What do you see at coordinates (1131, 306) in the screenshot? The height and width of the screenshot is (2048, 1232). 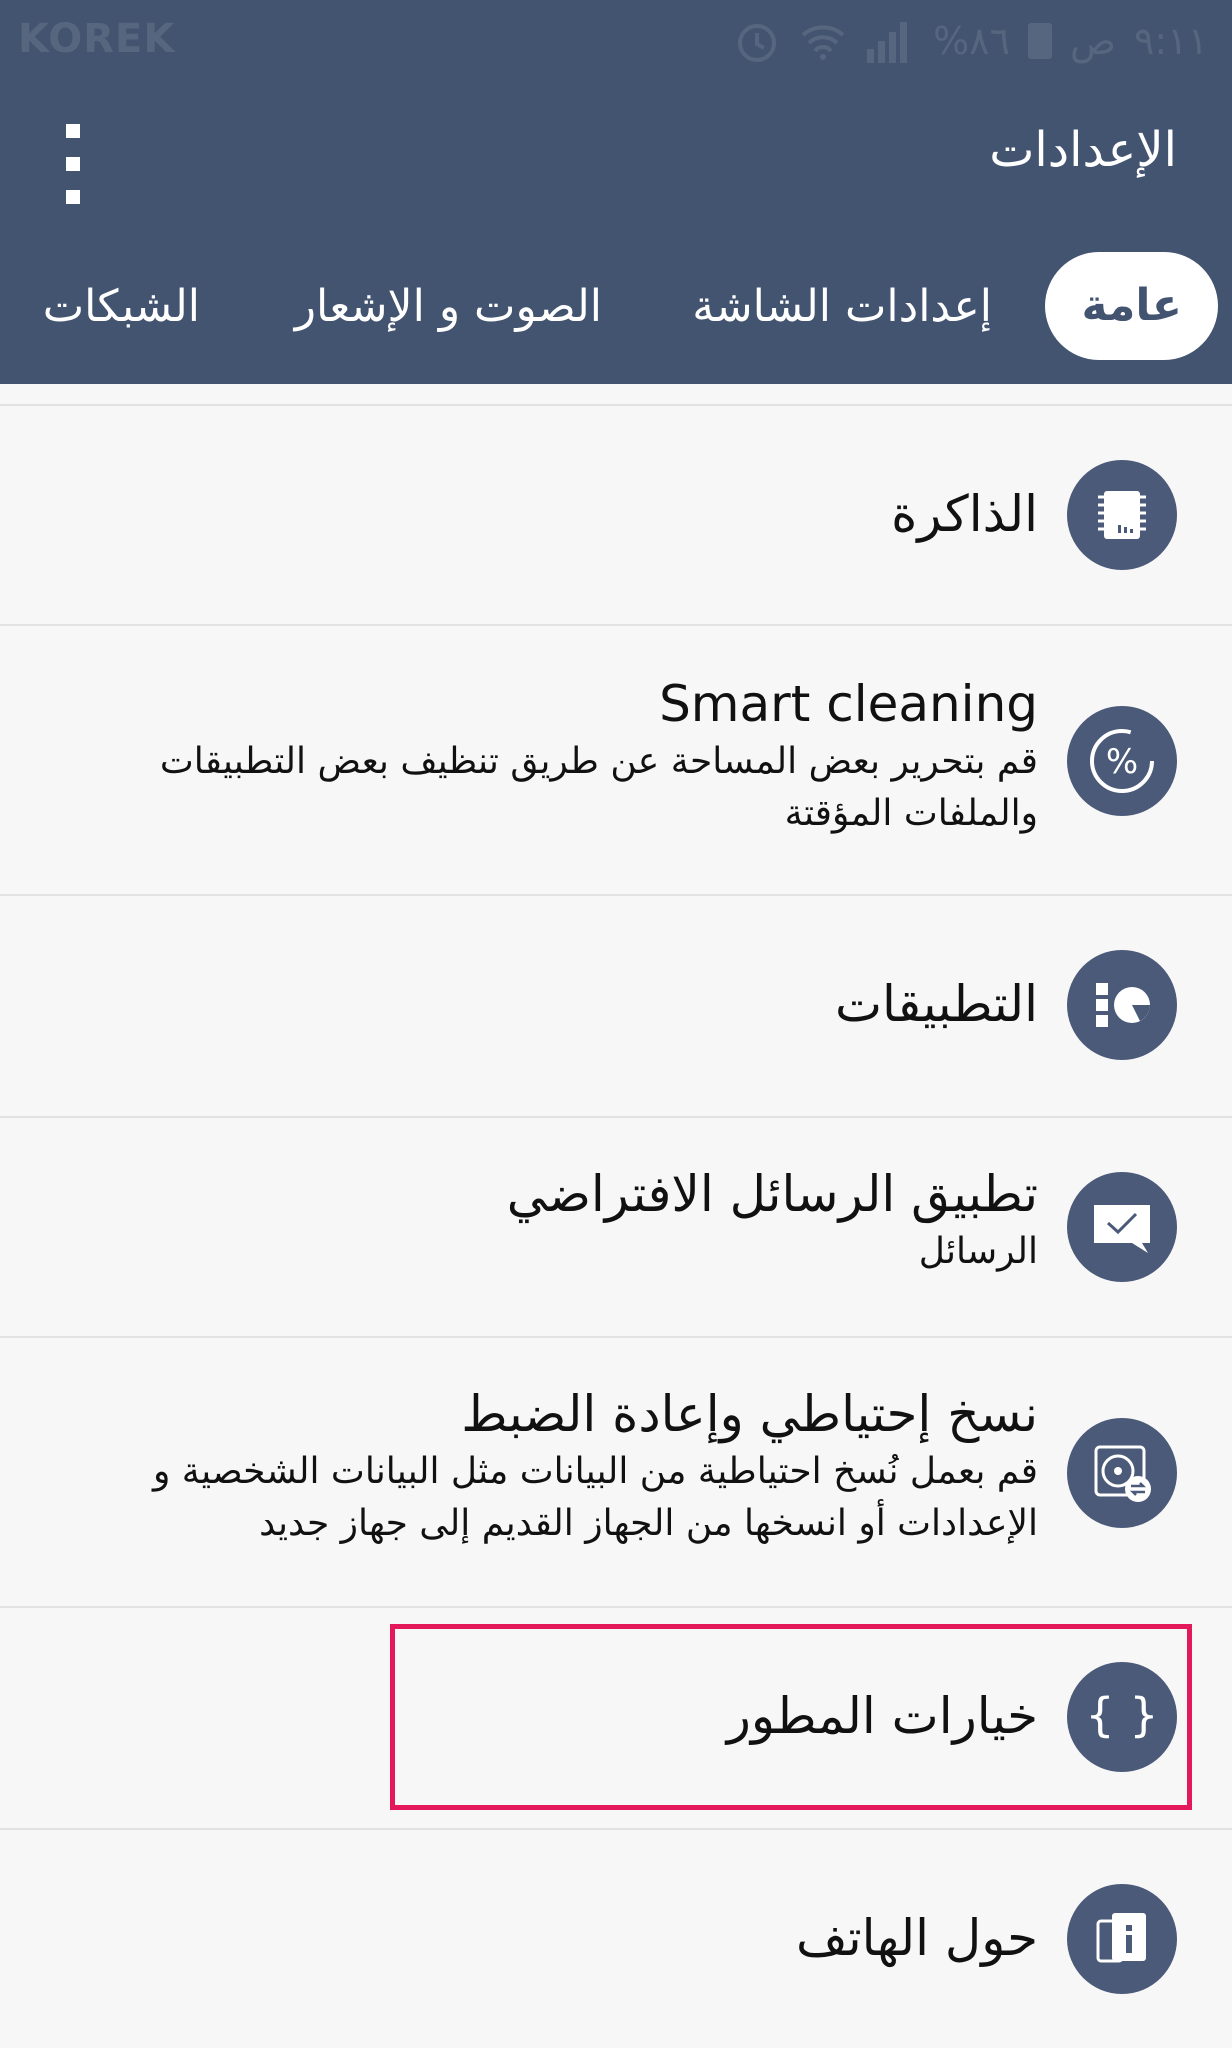 I see `tab-general: عامة` at bounding box center [1131, 306].